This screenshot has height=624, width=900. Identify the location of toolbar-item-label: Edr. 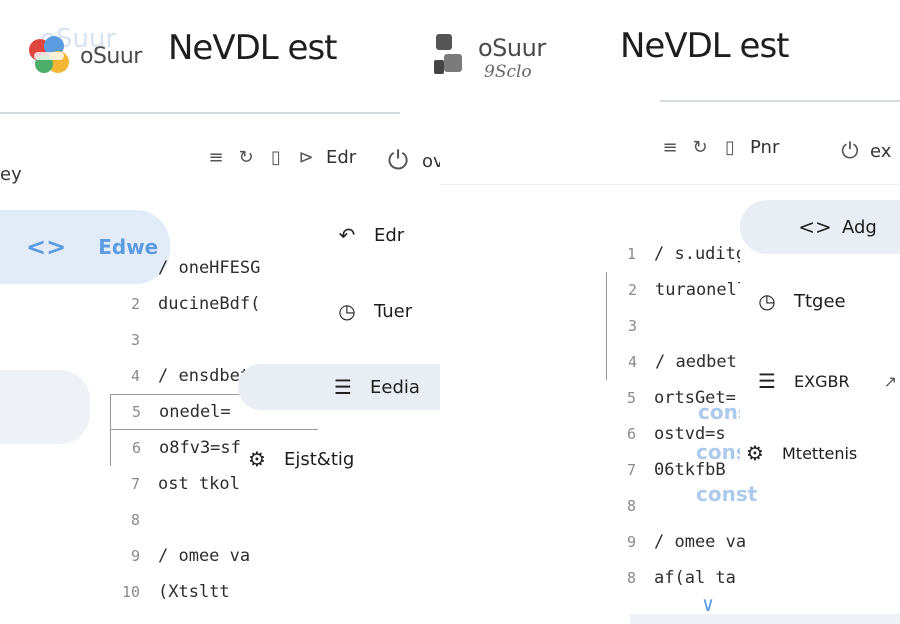
(341, 157).